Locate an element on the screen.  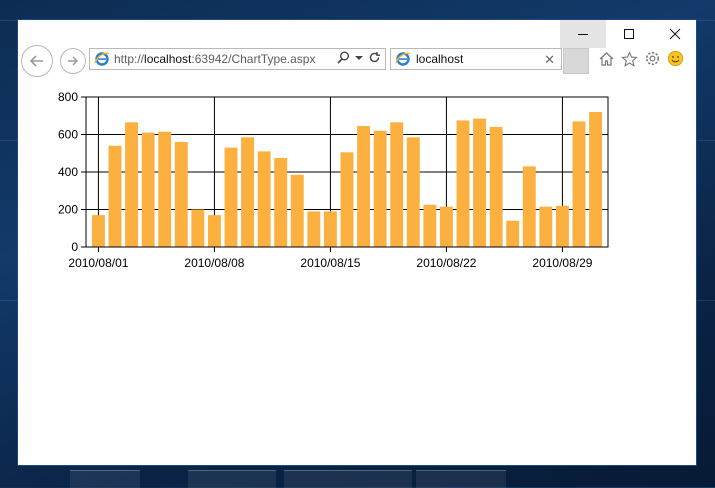
y-tick-label: 0 is located at coordinates (74, 247).